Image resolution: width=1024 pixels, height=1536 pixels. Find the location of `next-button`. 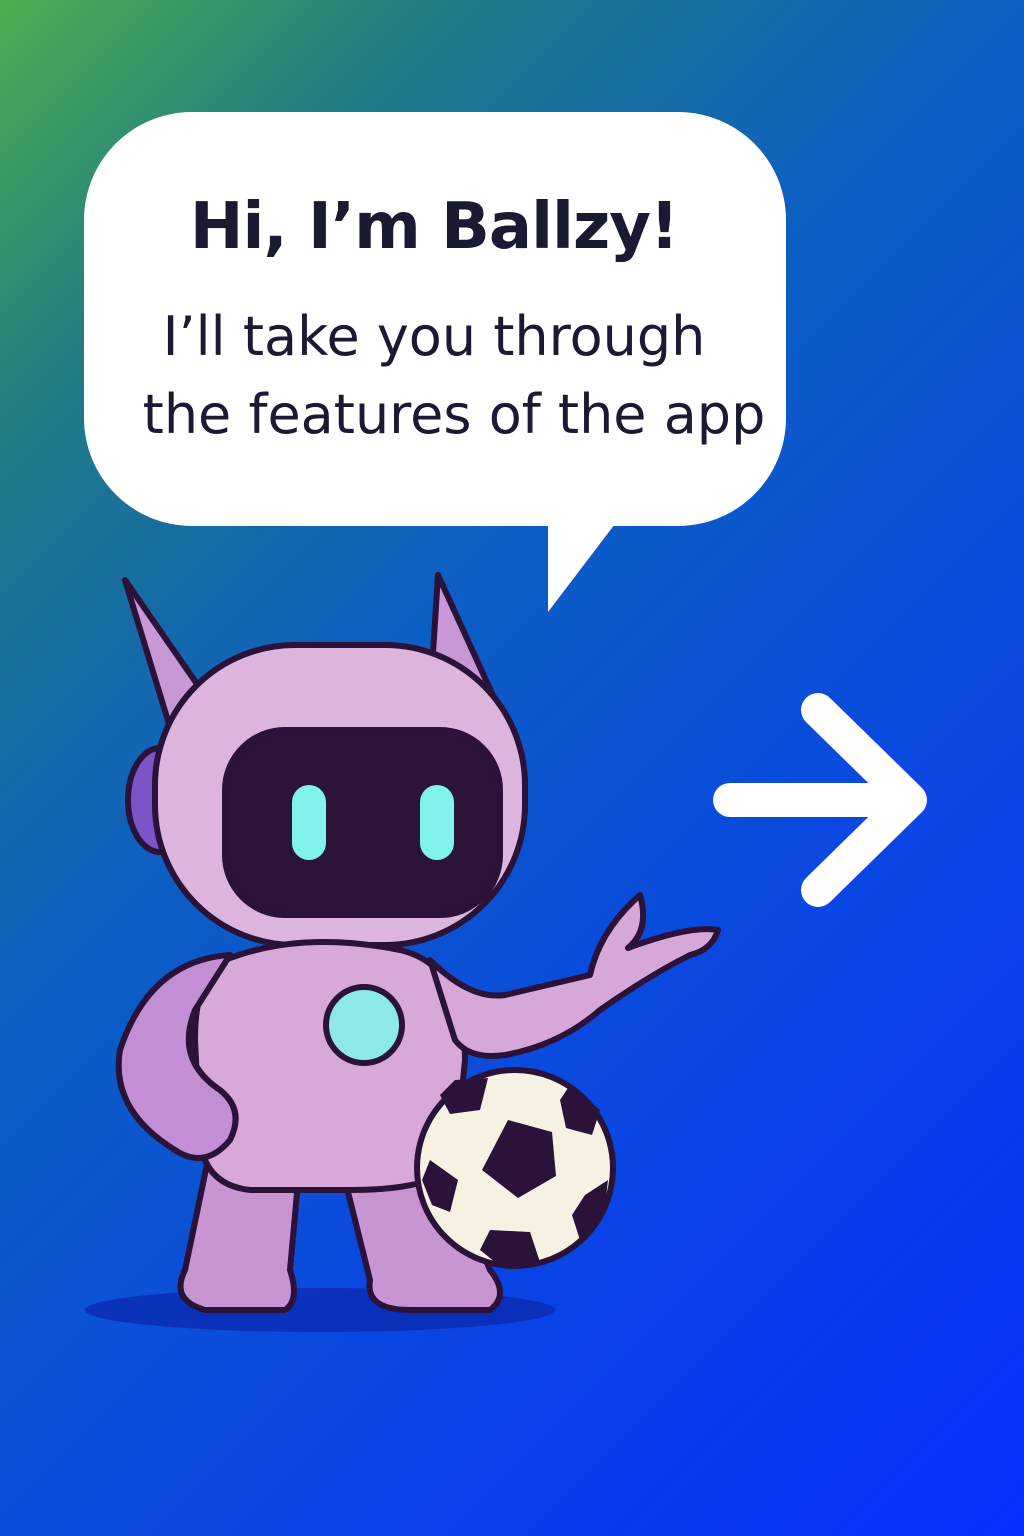

next-button is located at coordinates (820, 800).